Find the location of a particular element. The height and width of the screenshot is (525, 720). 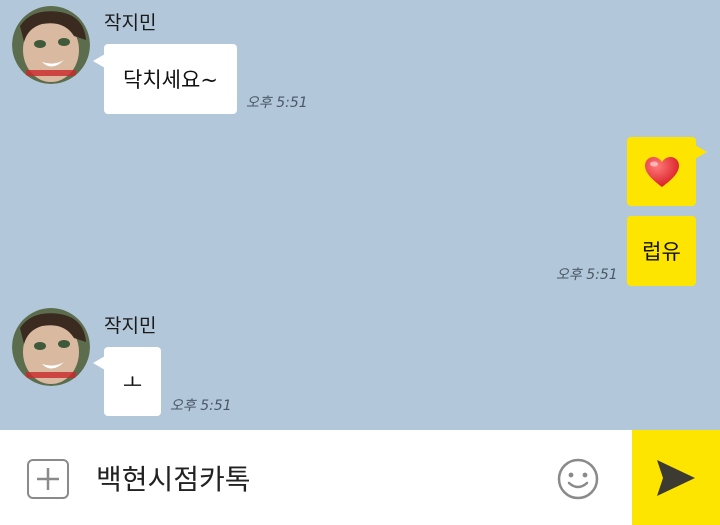

message-bubble: 닥치세요~ is located at coordinates (170, 79).